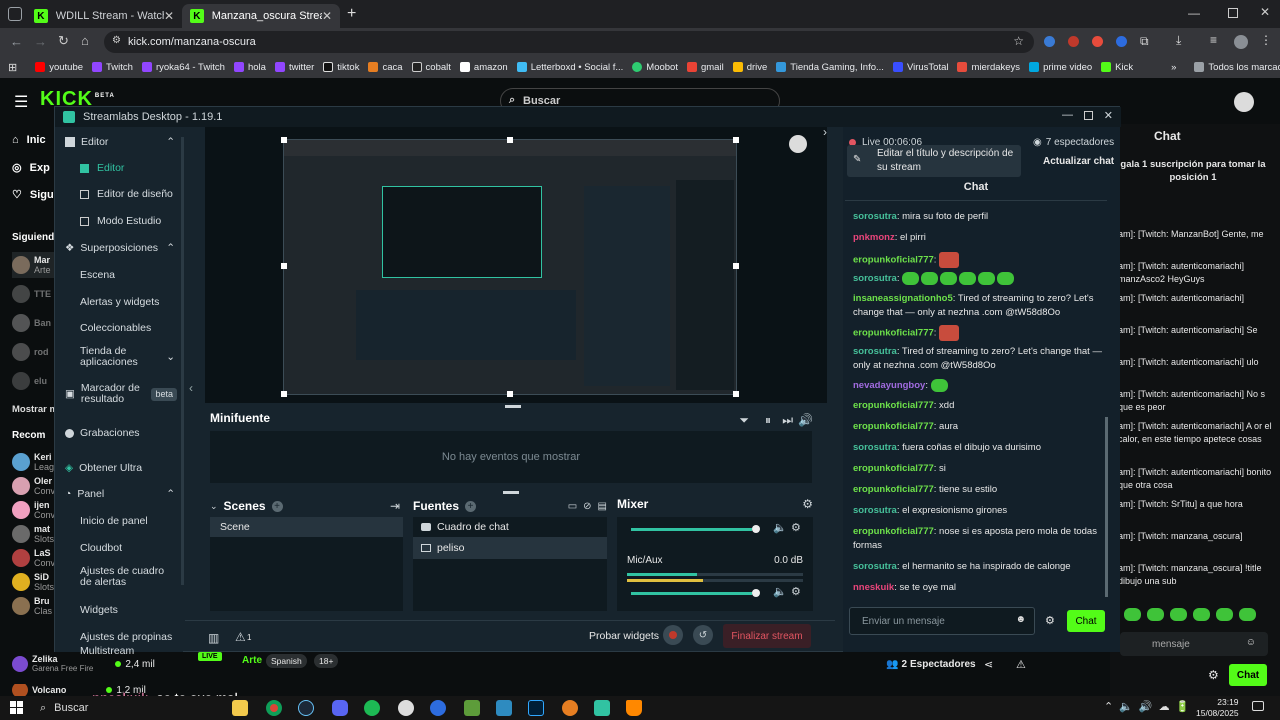  I want to click on sidebar-item-multistream: Multistream, so click(119, 651).